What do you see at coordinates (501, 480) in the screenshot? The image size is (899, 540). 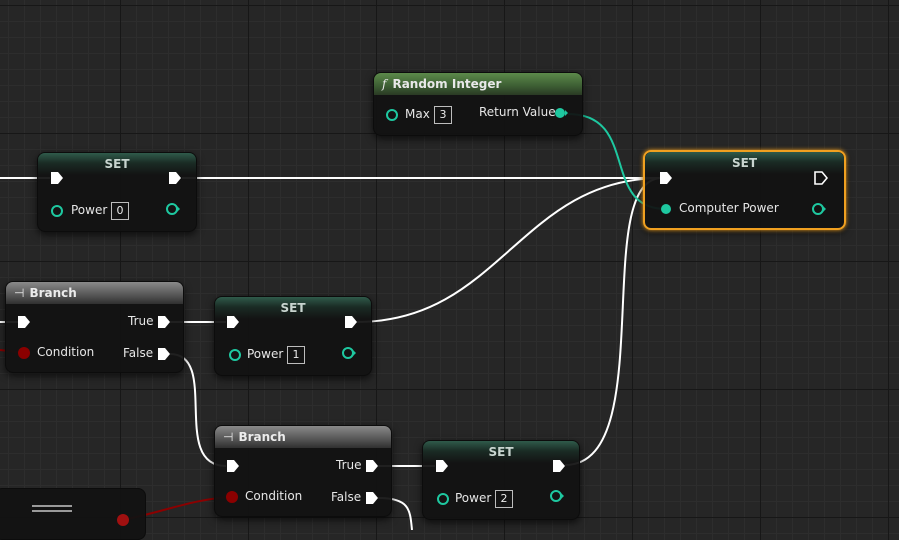 I see `set-power-2-node: SET` at bounding box center [501, 480].